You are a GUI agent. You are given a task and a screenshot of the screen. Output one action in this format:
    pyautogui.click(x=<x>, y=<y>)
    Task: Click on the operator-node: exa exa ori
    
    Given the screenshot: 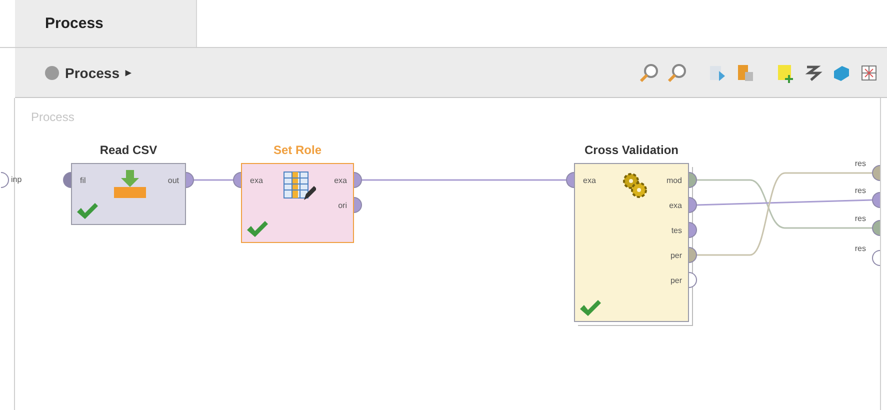 What is the action you would take?
    pyautogui.click(x=297, y=203)
    